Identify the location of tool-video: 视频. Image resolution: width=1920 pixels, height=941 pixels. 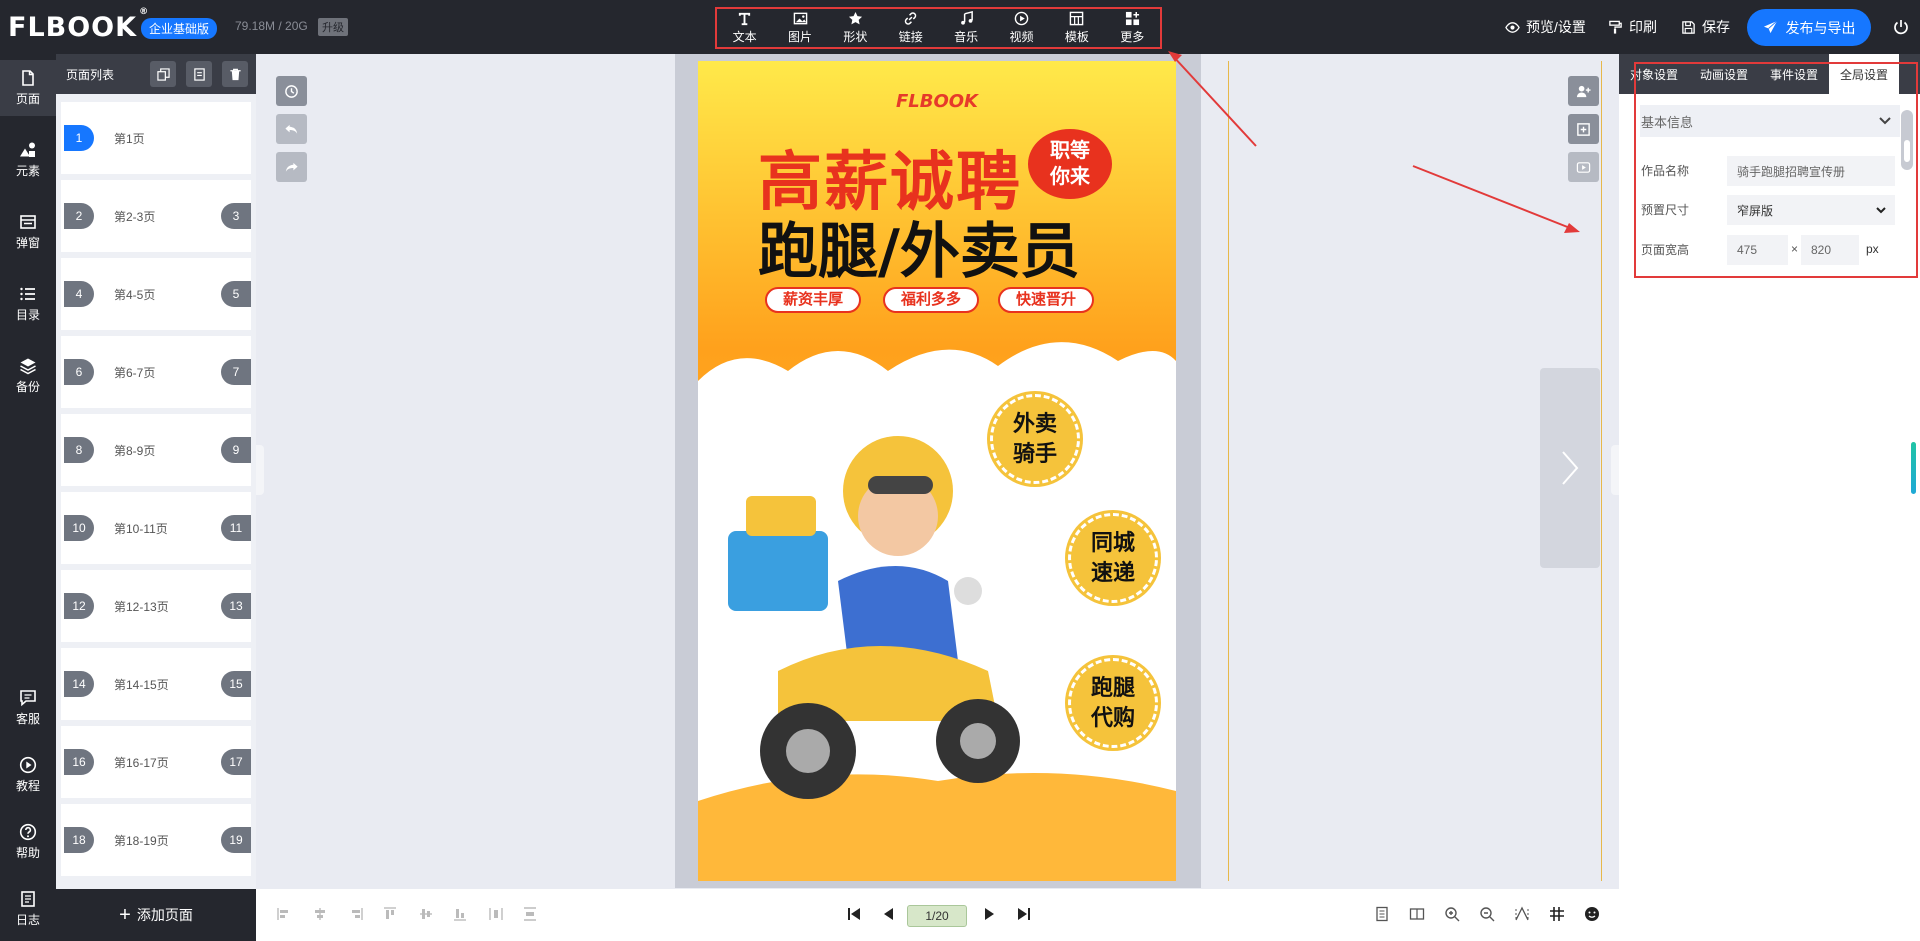
(1021, 28).